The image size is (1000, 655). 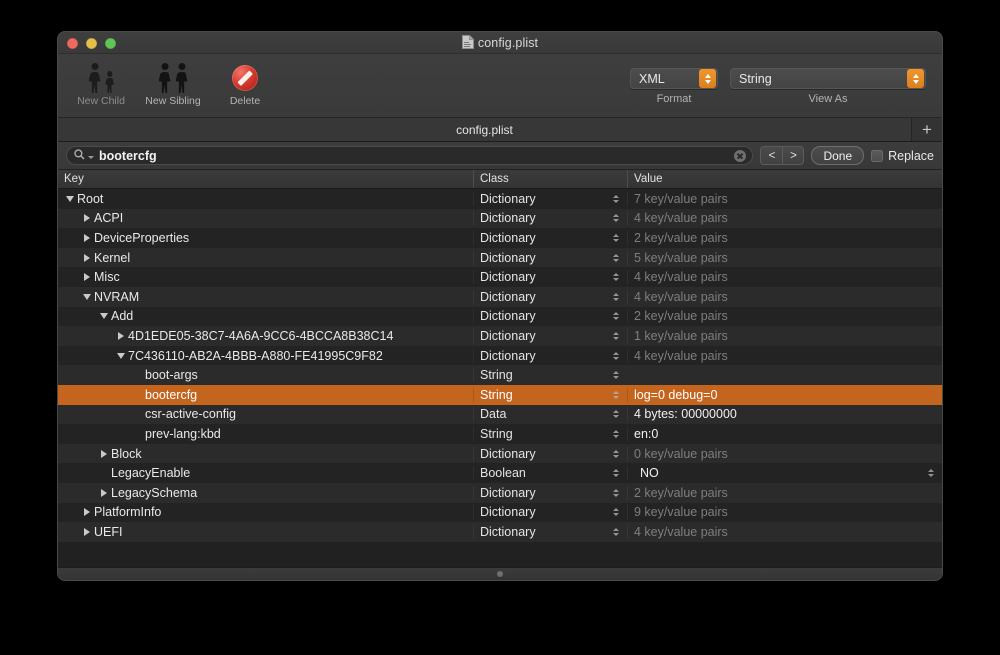 I want to click on table-row: bootercfg String log=0 debug=0, so click(x=500, y=394).